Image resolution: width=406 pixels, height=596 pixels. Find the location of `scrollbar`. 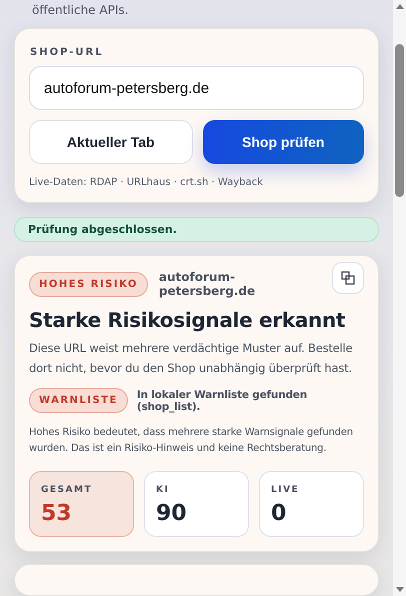

scrollbar is located at coordinates (399, 298).